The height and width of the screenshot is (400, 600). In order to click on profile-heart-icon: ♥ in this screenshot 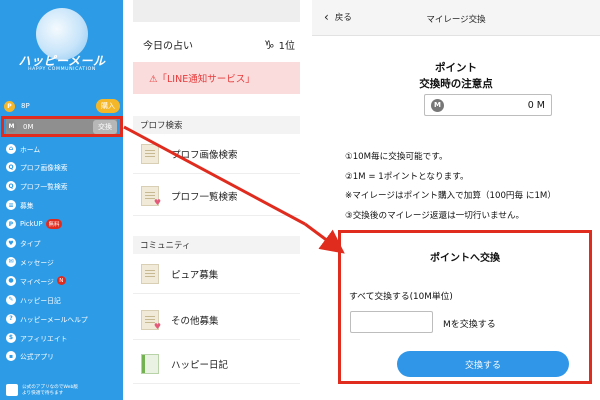, I will do `click(151, 195)`.